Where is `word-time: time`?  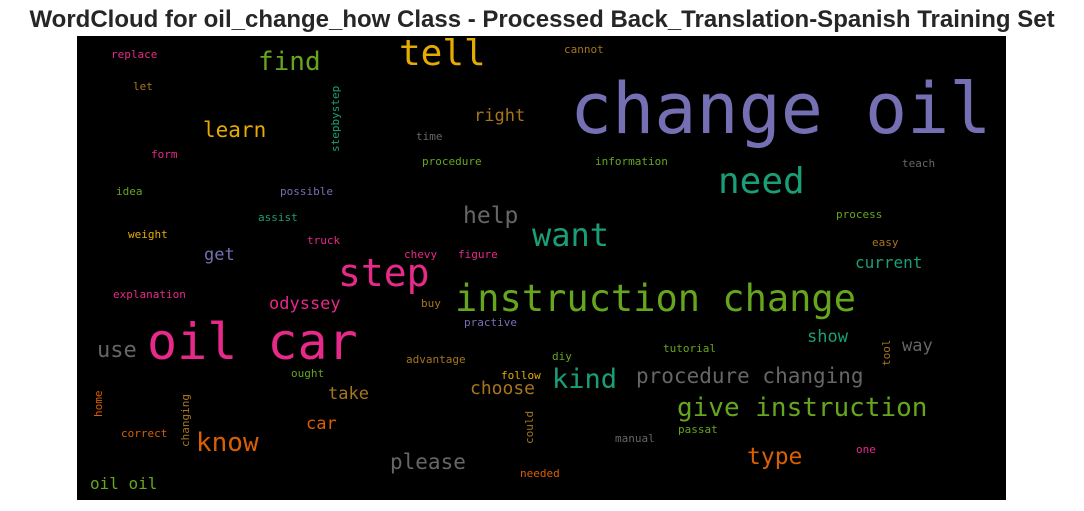
word-time: time is located at coordinates (429, 136).